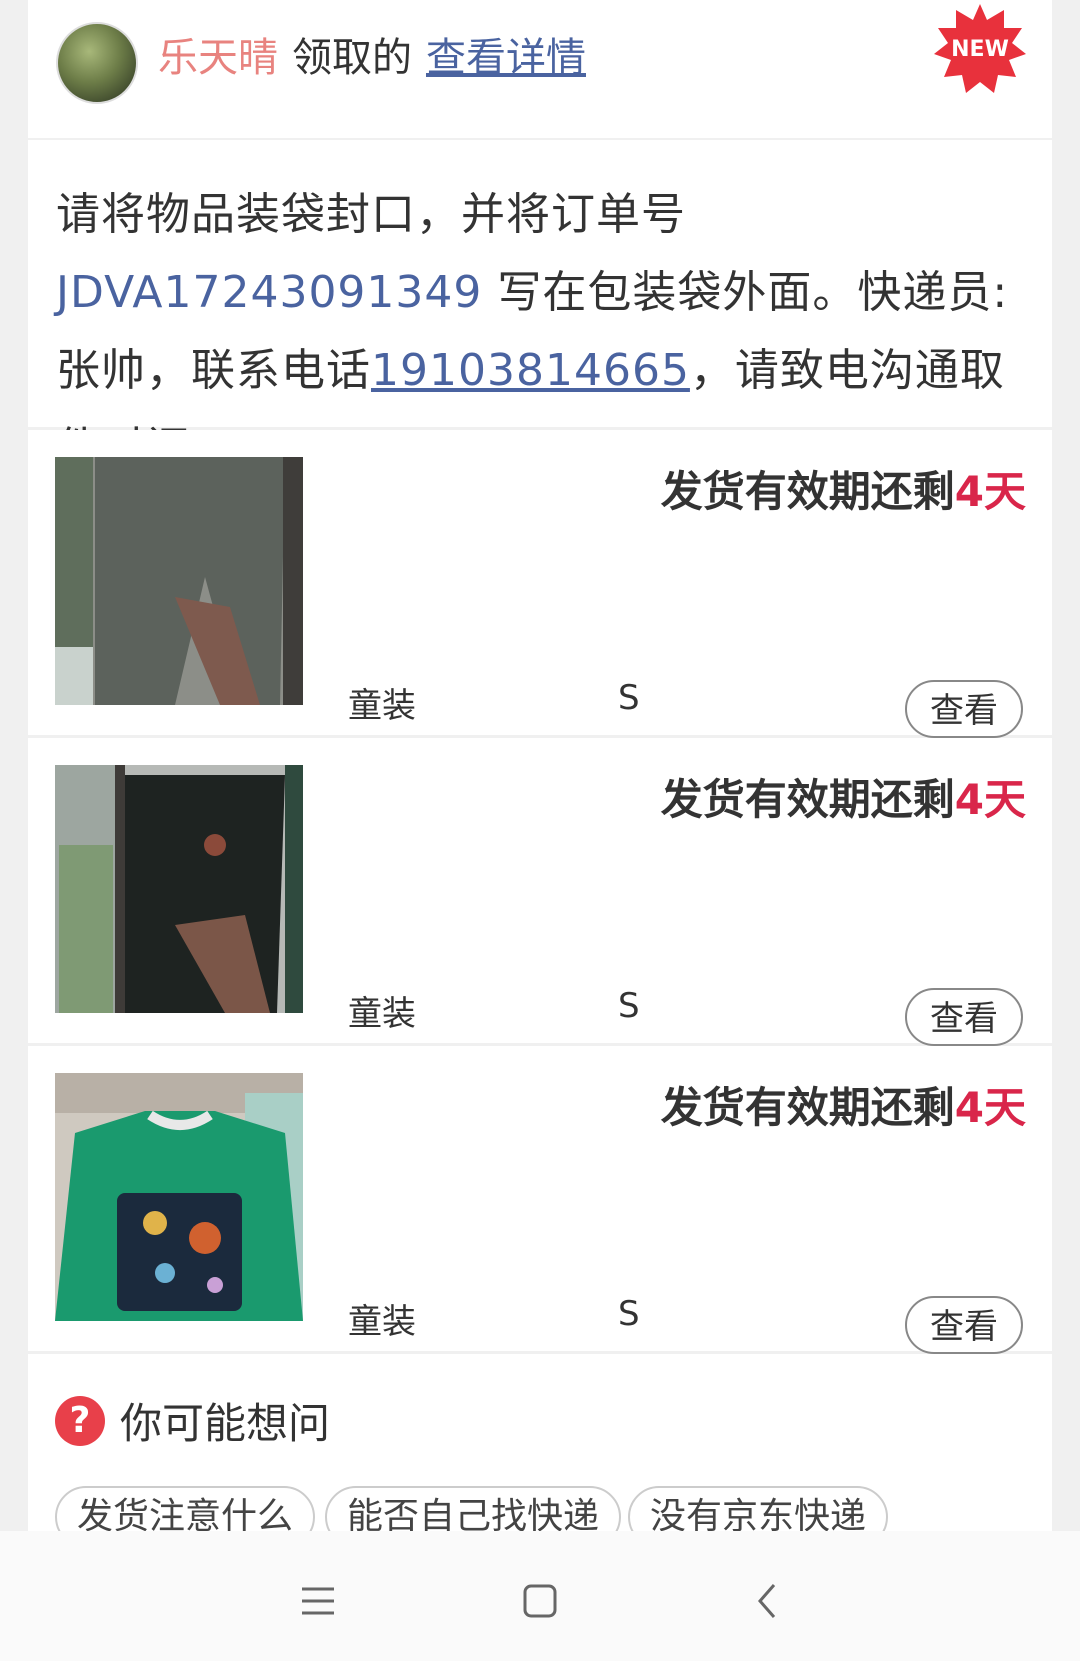  What do you see at coordinates (540, 1451) in the screenshot?
I see `faq-section: ? 你可能想问 发货注意什么 能否自己找快递 没有京东快递` at bounding box center [540, 1451].